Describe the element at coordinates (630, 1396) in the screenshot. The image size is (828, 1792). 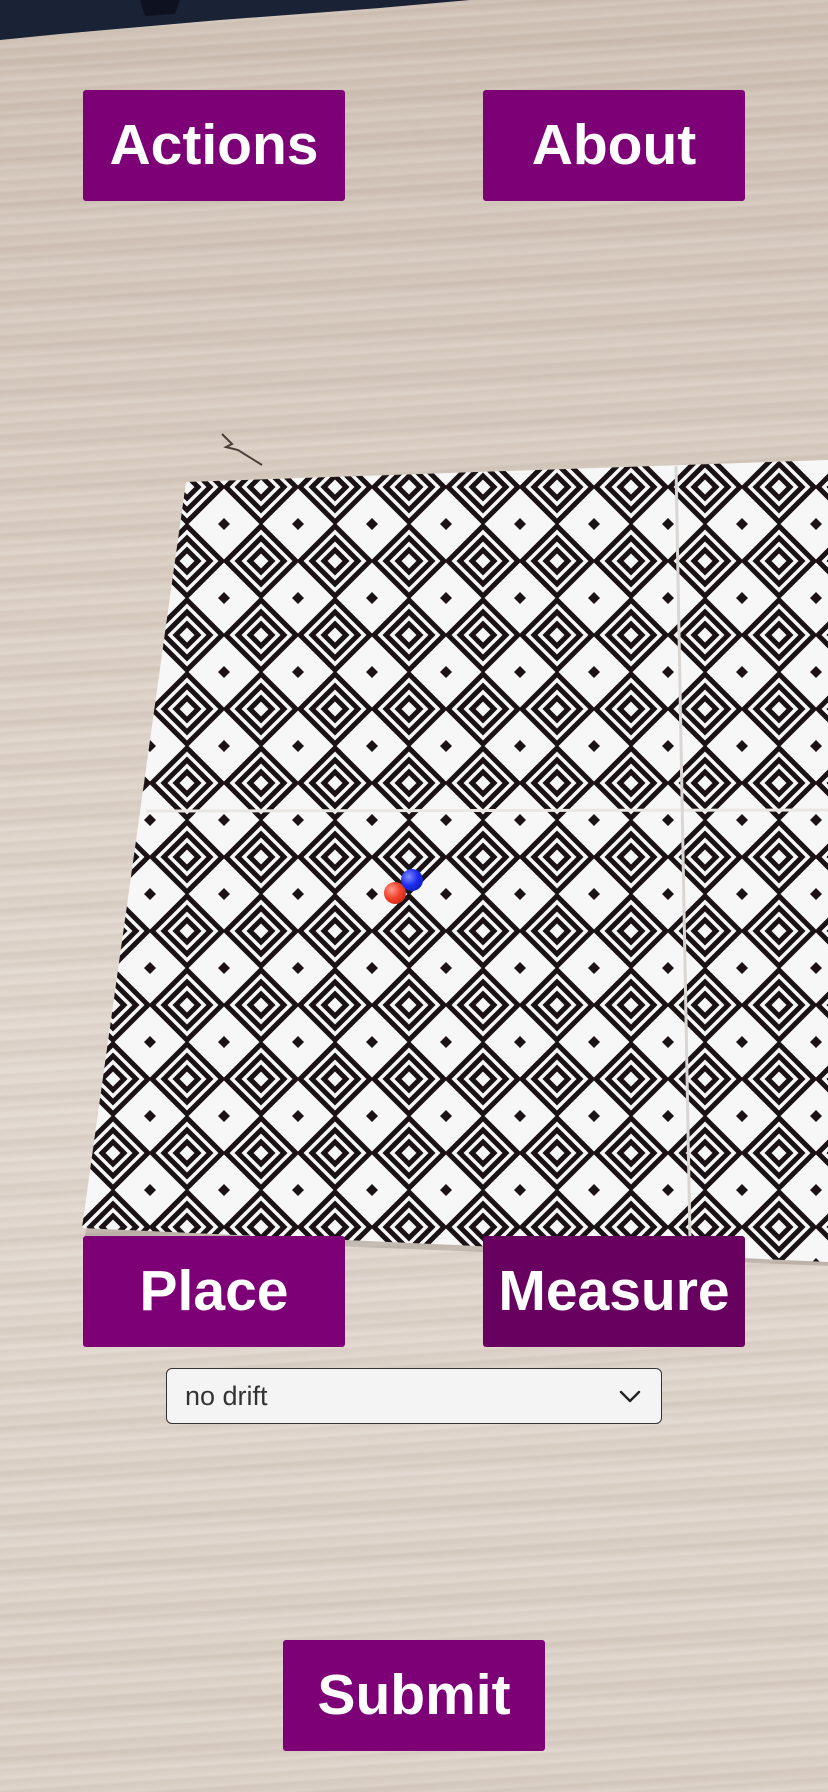
I see `chevron-down-icon` at that location.